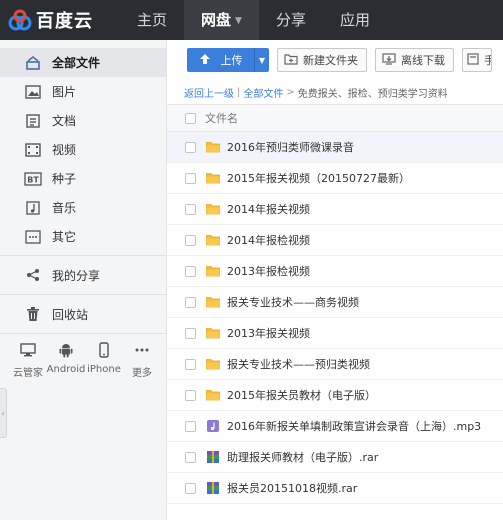  I want to click on offline-download-button: 离线下载, so click(414, 60).